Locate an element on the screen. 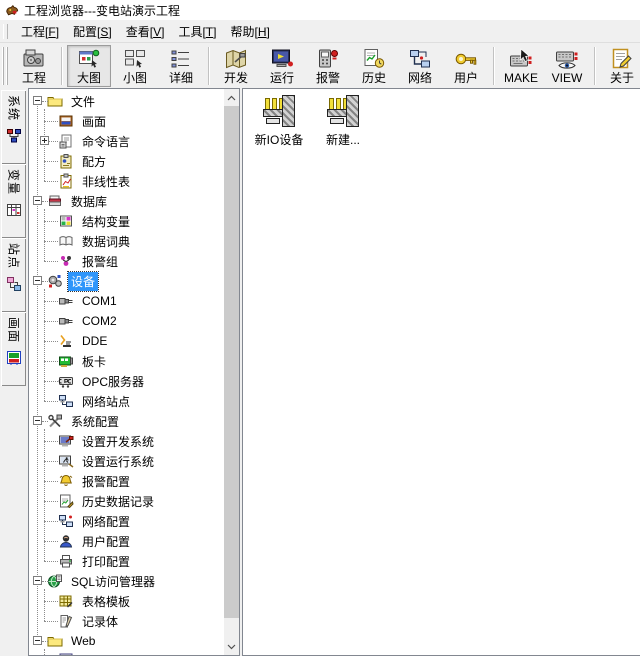 The image size is (640, 656). tree-label: 设置开发系统 is located at coordinates (118, 441).